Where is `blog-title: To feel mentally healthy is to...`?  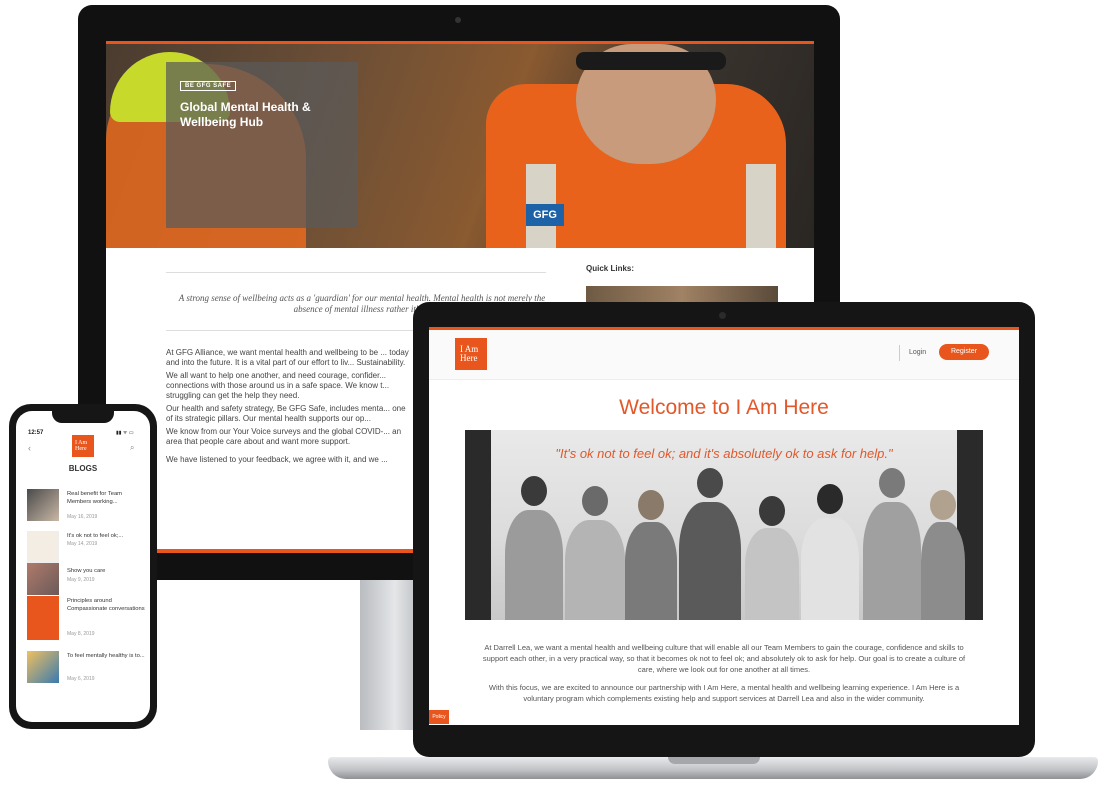
blog-title: To feel mentally healthy is to... is located at coordinates (106, 656).